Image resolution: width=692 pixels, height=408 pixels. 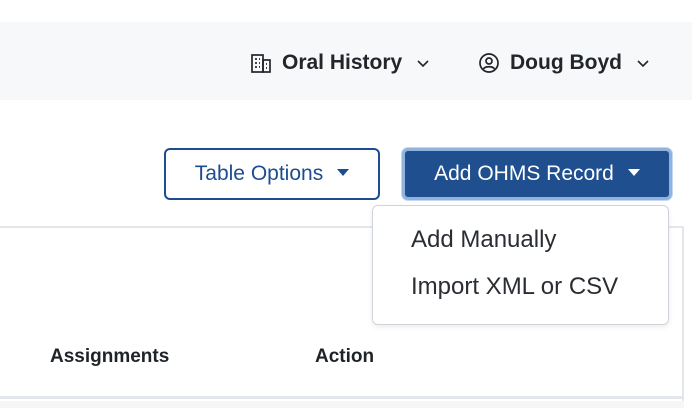 I want to click on user-circle-icon, so click(x=489, y=63).